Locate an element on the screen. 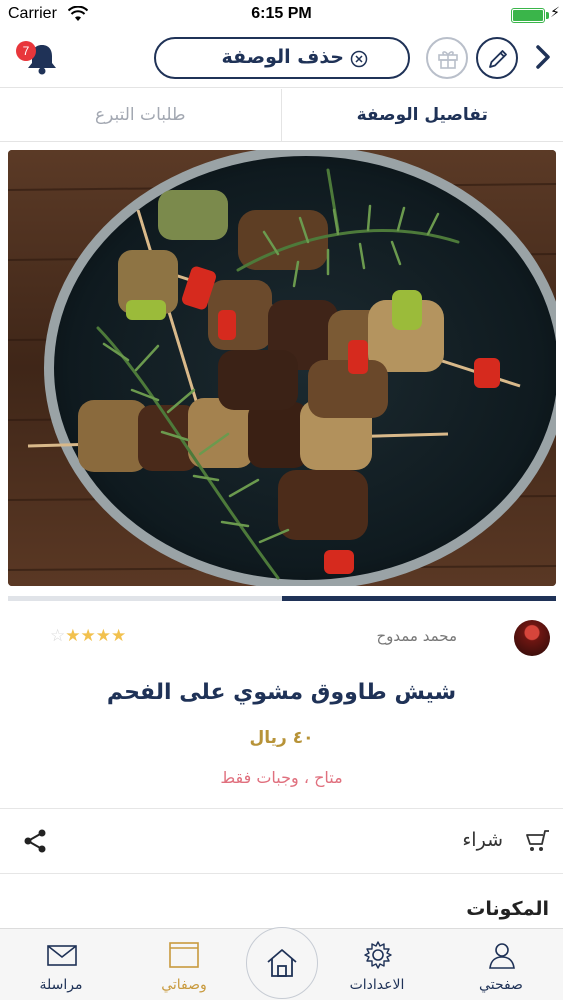 This screenshot has height=1000, width=563. tab-settings: الاعدادات is located at coordinates (377, 964).